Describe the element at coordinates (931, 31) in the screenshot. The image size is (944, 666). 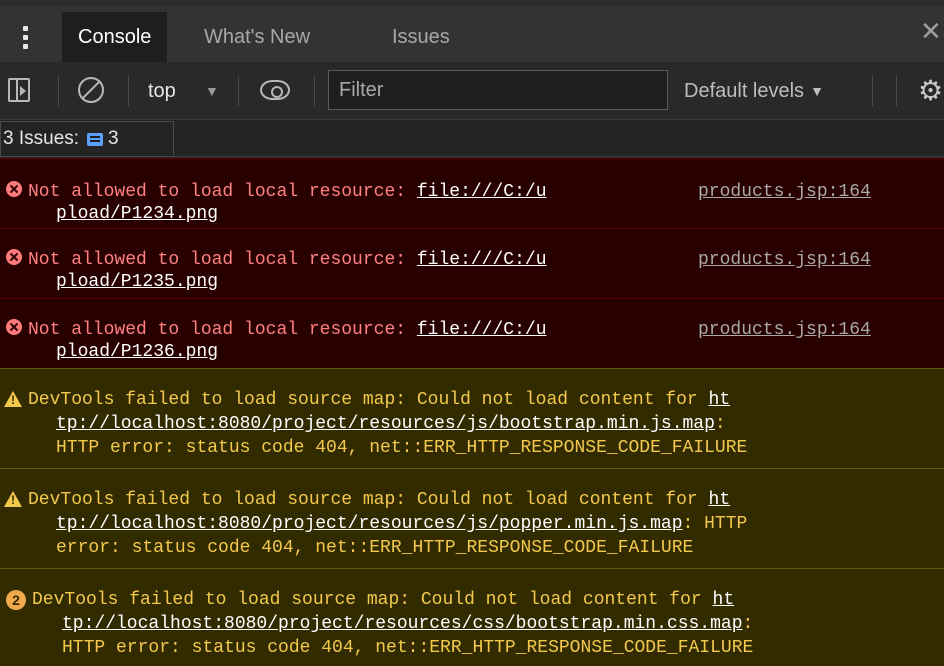
I see `close-icon: ✕` at that location.